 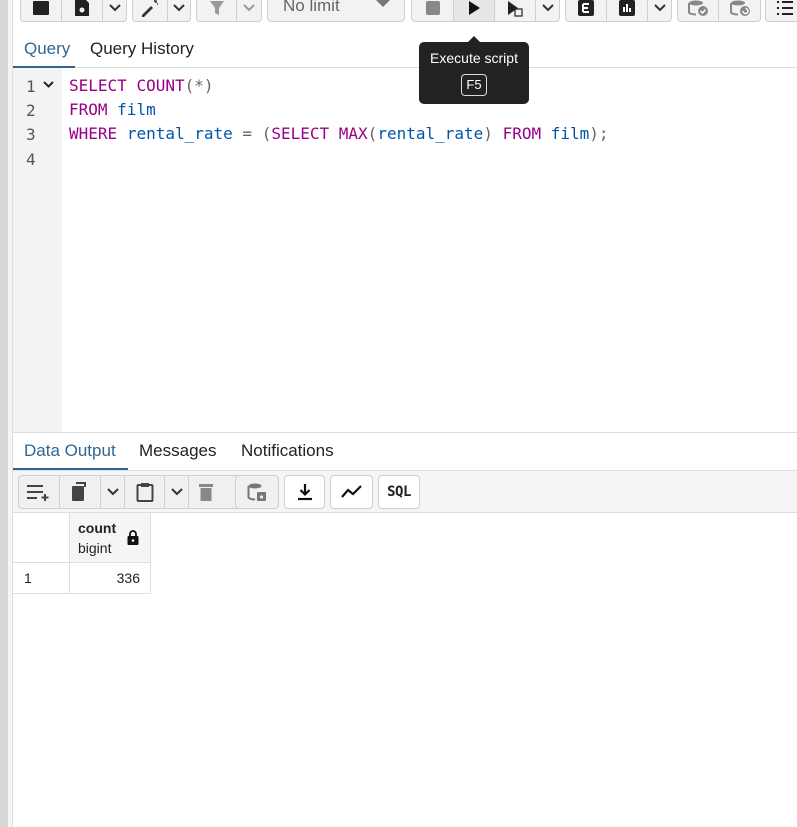 I want to click on explain-analyze-button, so click(x=627, y=10).